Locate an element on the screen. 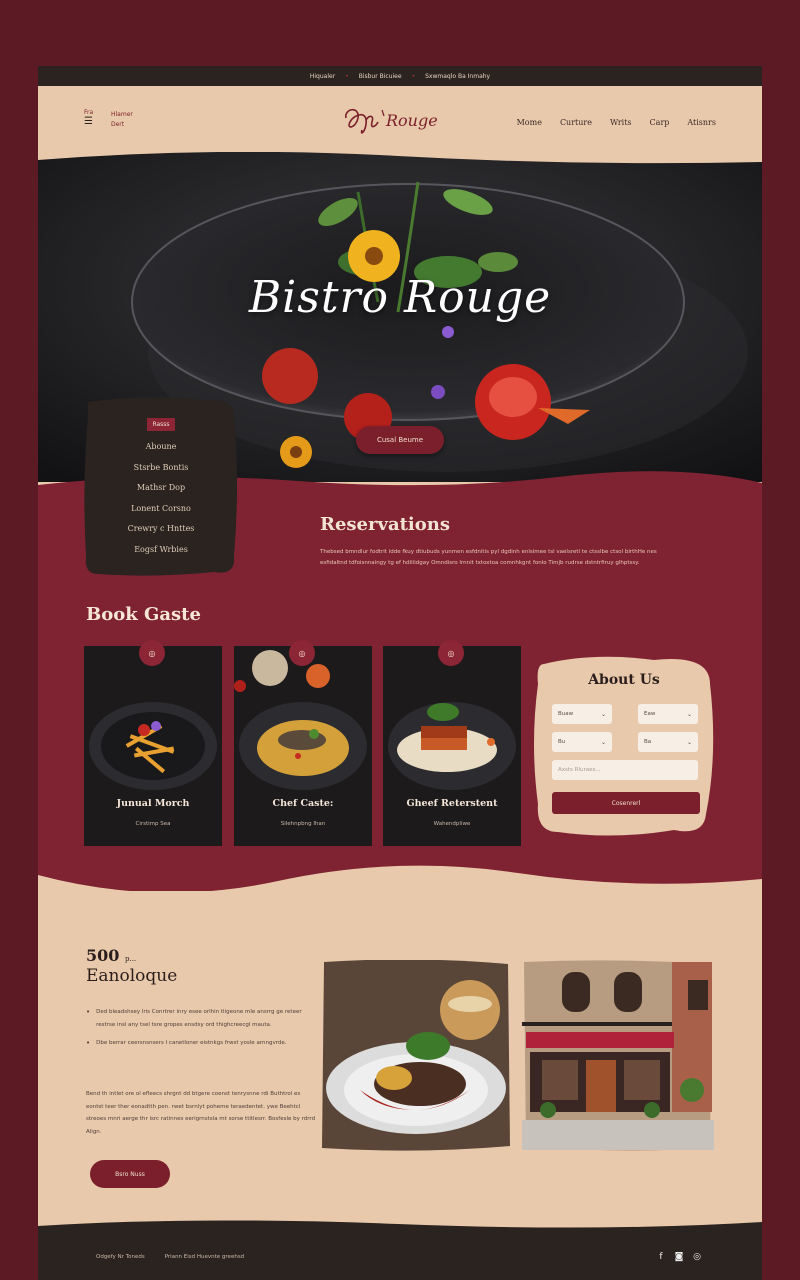 The height and width of the screenshot is (1280, 800). side-menu-item: Crewry c Hnttes is located at coordinates (161, 529).